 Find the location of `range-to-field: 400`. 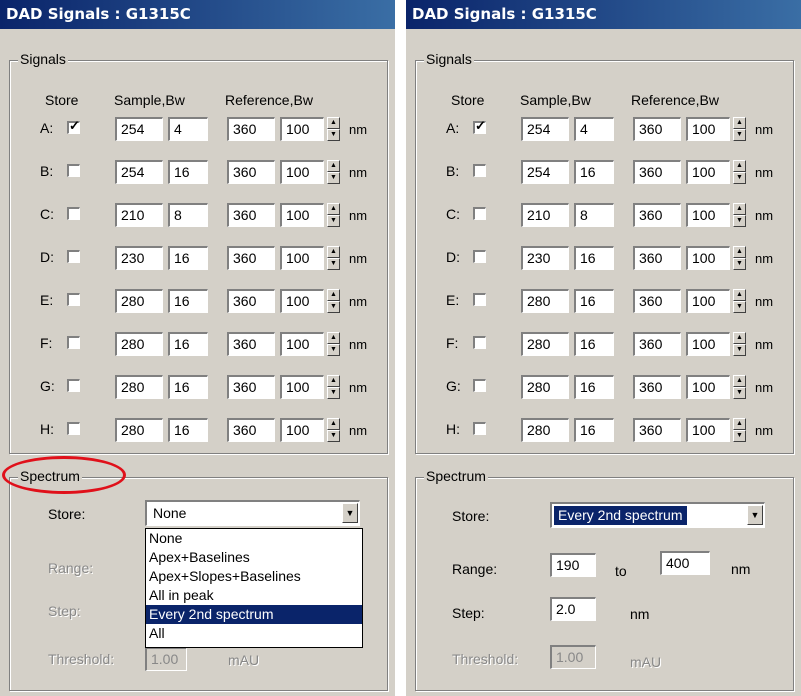

range-to-field: 400 is located at coordinates (685, 563).